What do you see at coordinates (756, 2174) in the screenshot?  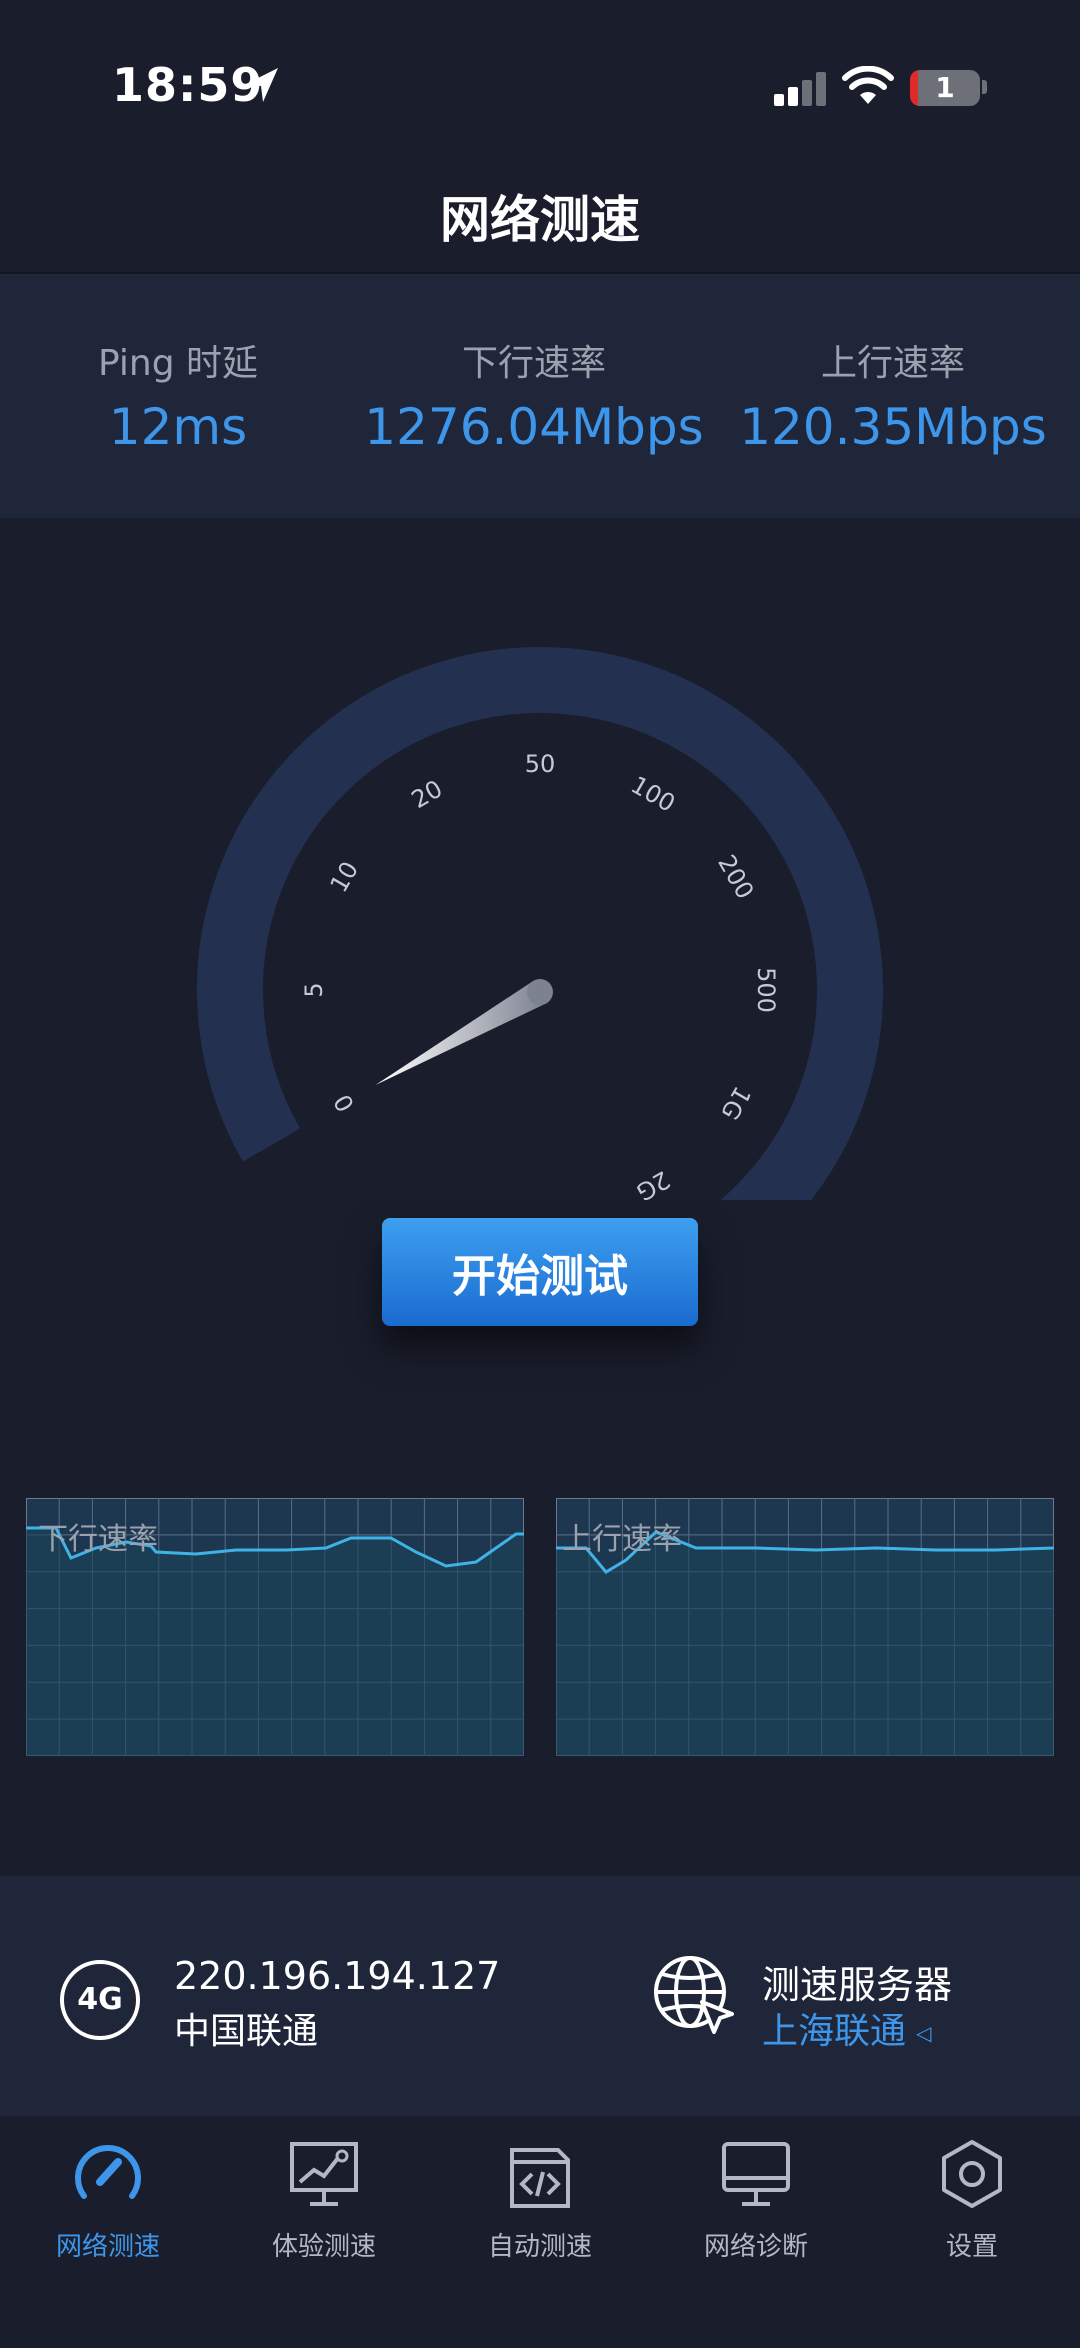 I see `monitor-icon` at bounding box center [756, 2174].